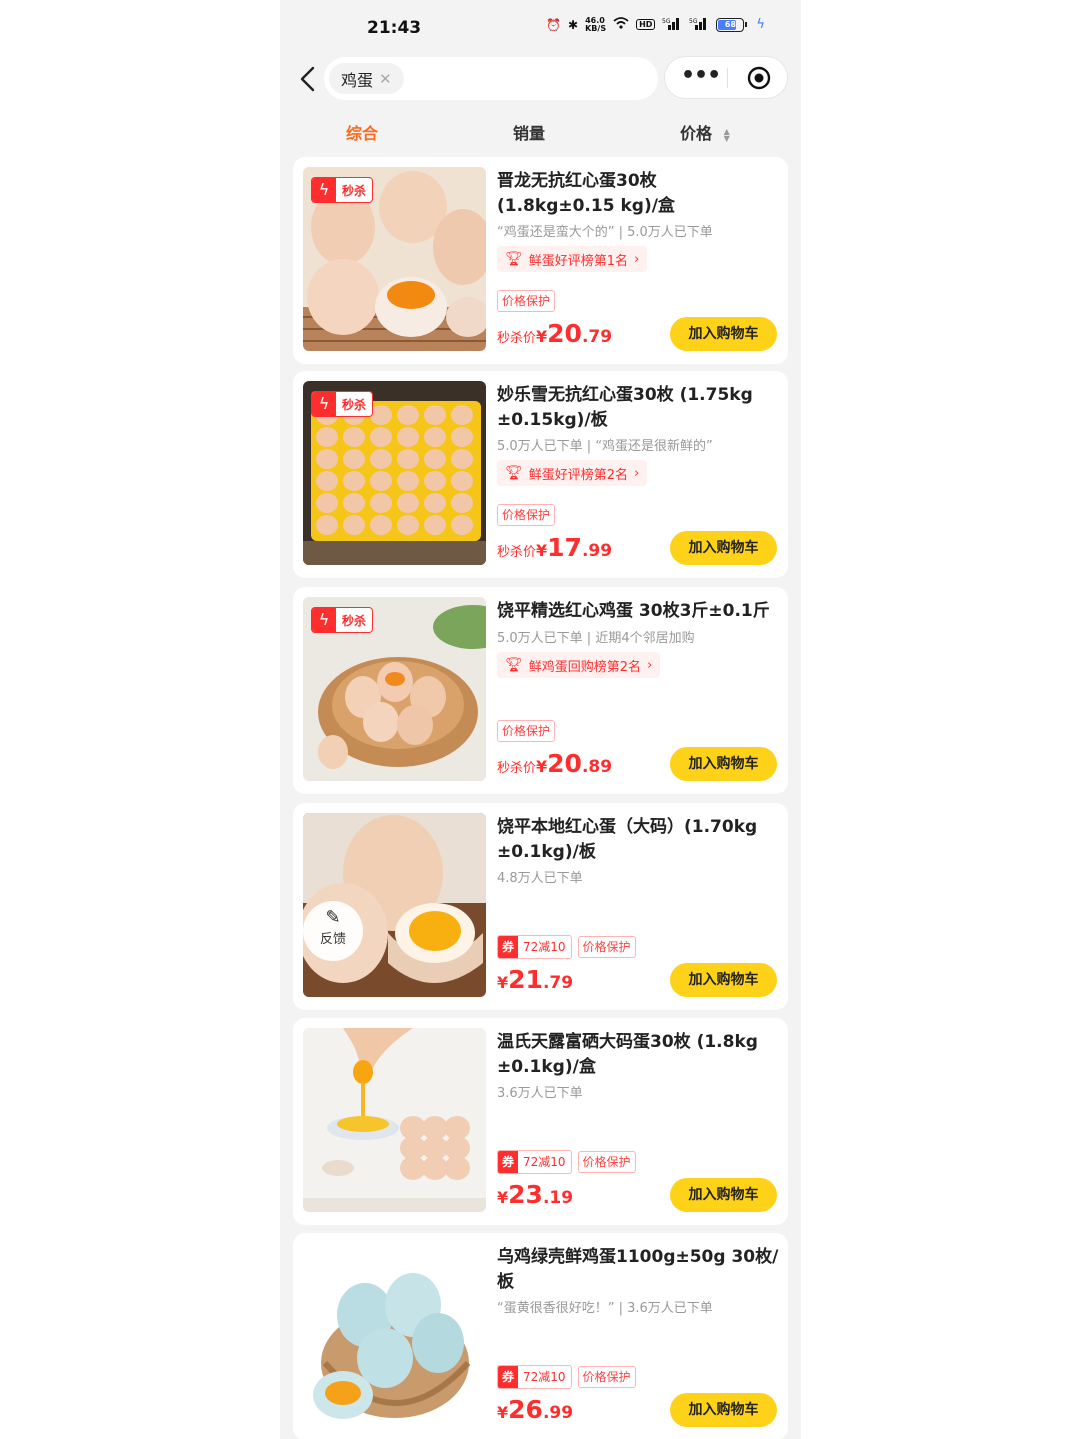  What do you see at coordinates (699, 24) in the screenshot?
I see `signal-icon-2: 5G` at bounding box center [699, 24].